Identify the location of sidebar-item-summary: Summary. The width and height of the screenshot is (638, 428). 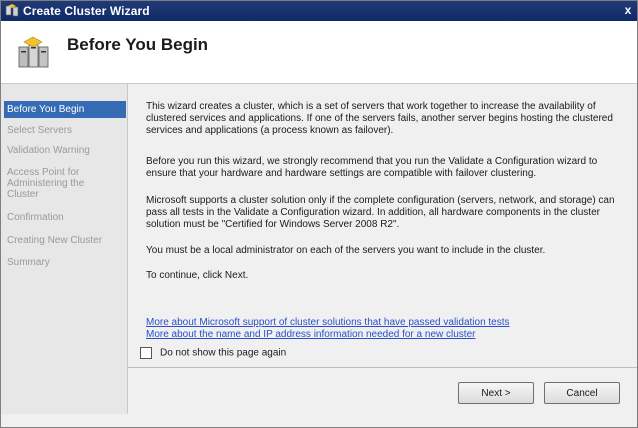
(28, 262).